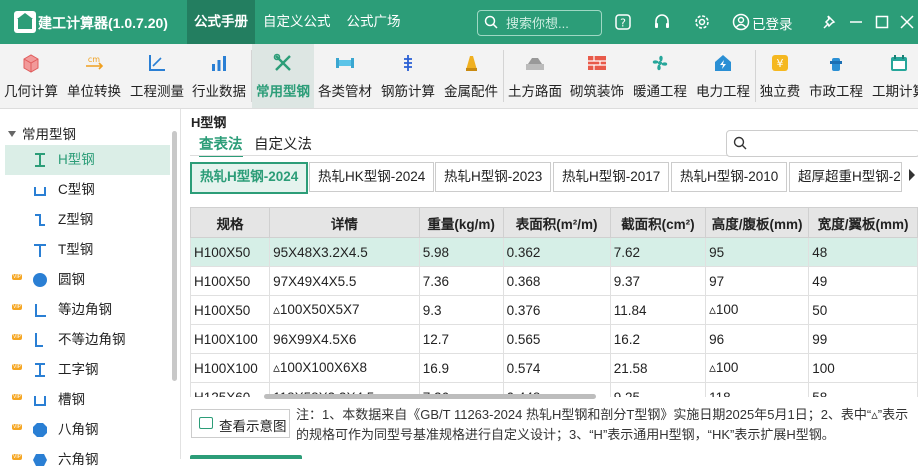 Image resolution: width=918 pixels, height=475 pixels. I want to click on hexagon-icon, so click(40, 460).